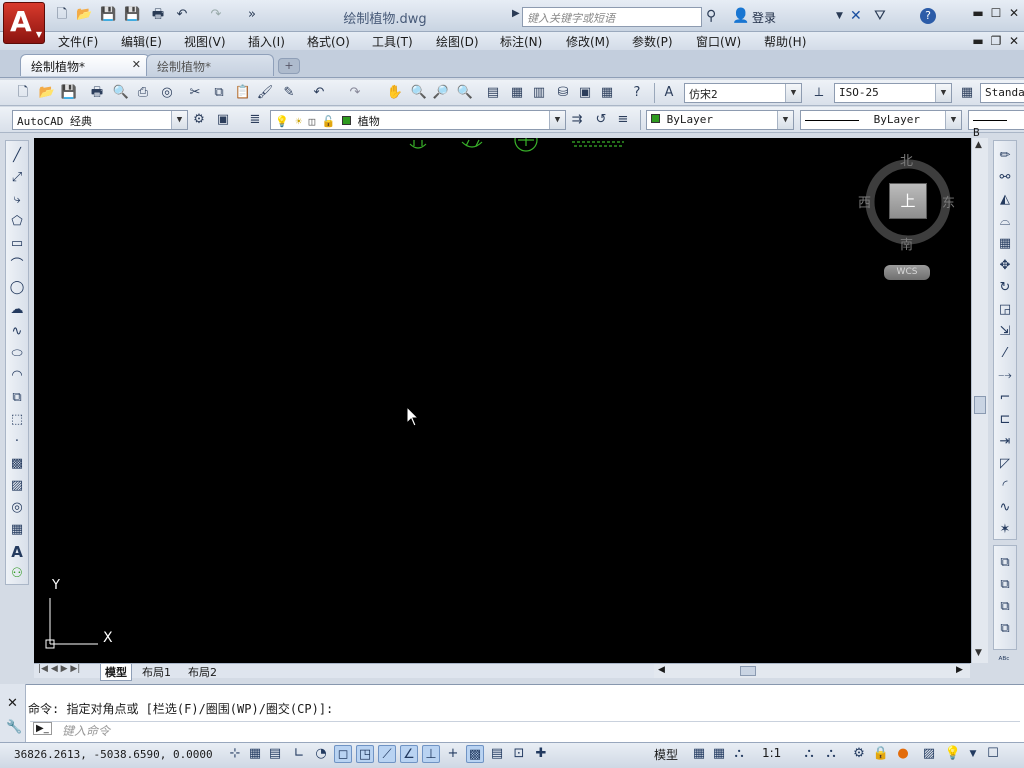 The image size is (1024, 768). Describe the element at coordinates (17, 530) in the screenshot. I see `table-icon: ▦` at that location.